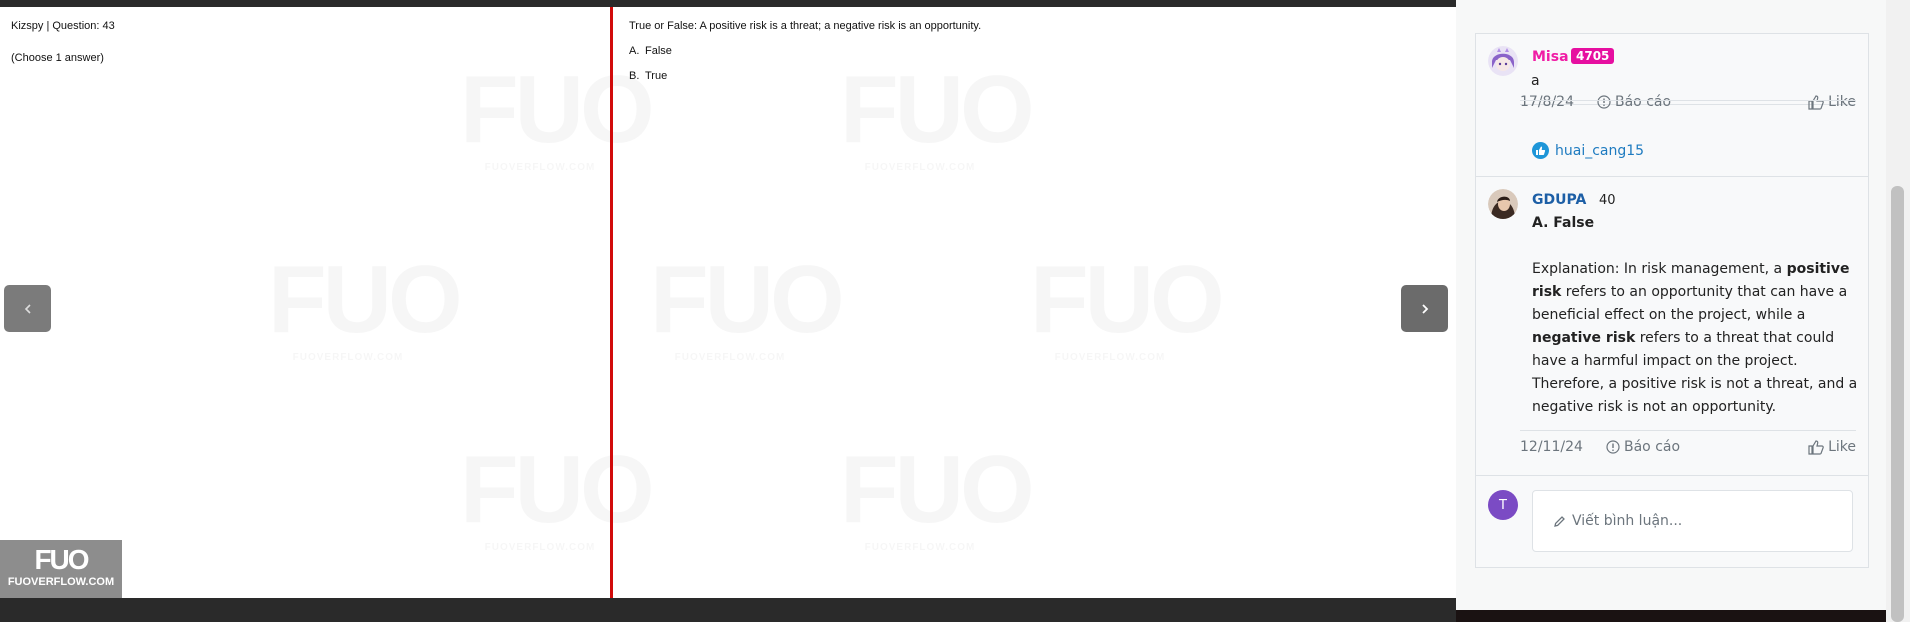  What do you see at coordinates (1550, 57) in the screenshot?
I see `comment-author: Misa` at bounding box center [1550, 57].